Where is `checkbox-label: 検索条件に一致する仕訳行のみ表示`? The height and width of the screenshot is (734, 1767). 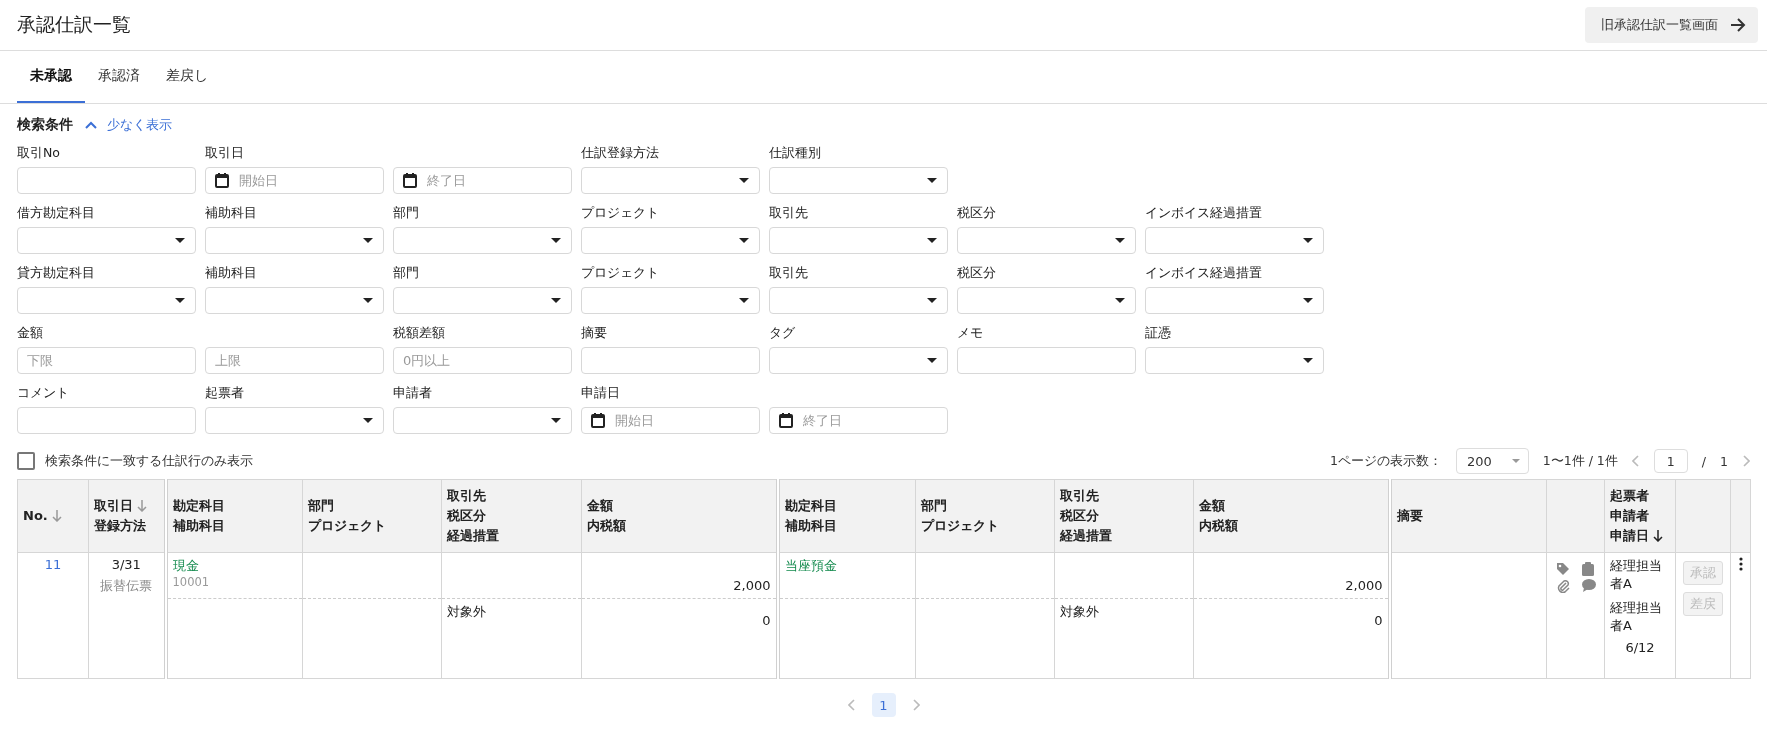
checkbox-label: 検索条件に一致する仕訳行のみ表示 is located at coordinates (149, 461).